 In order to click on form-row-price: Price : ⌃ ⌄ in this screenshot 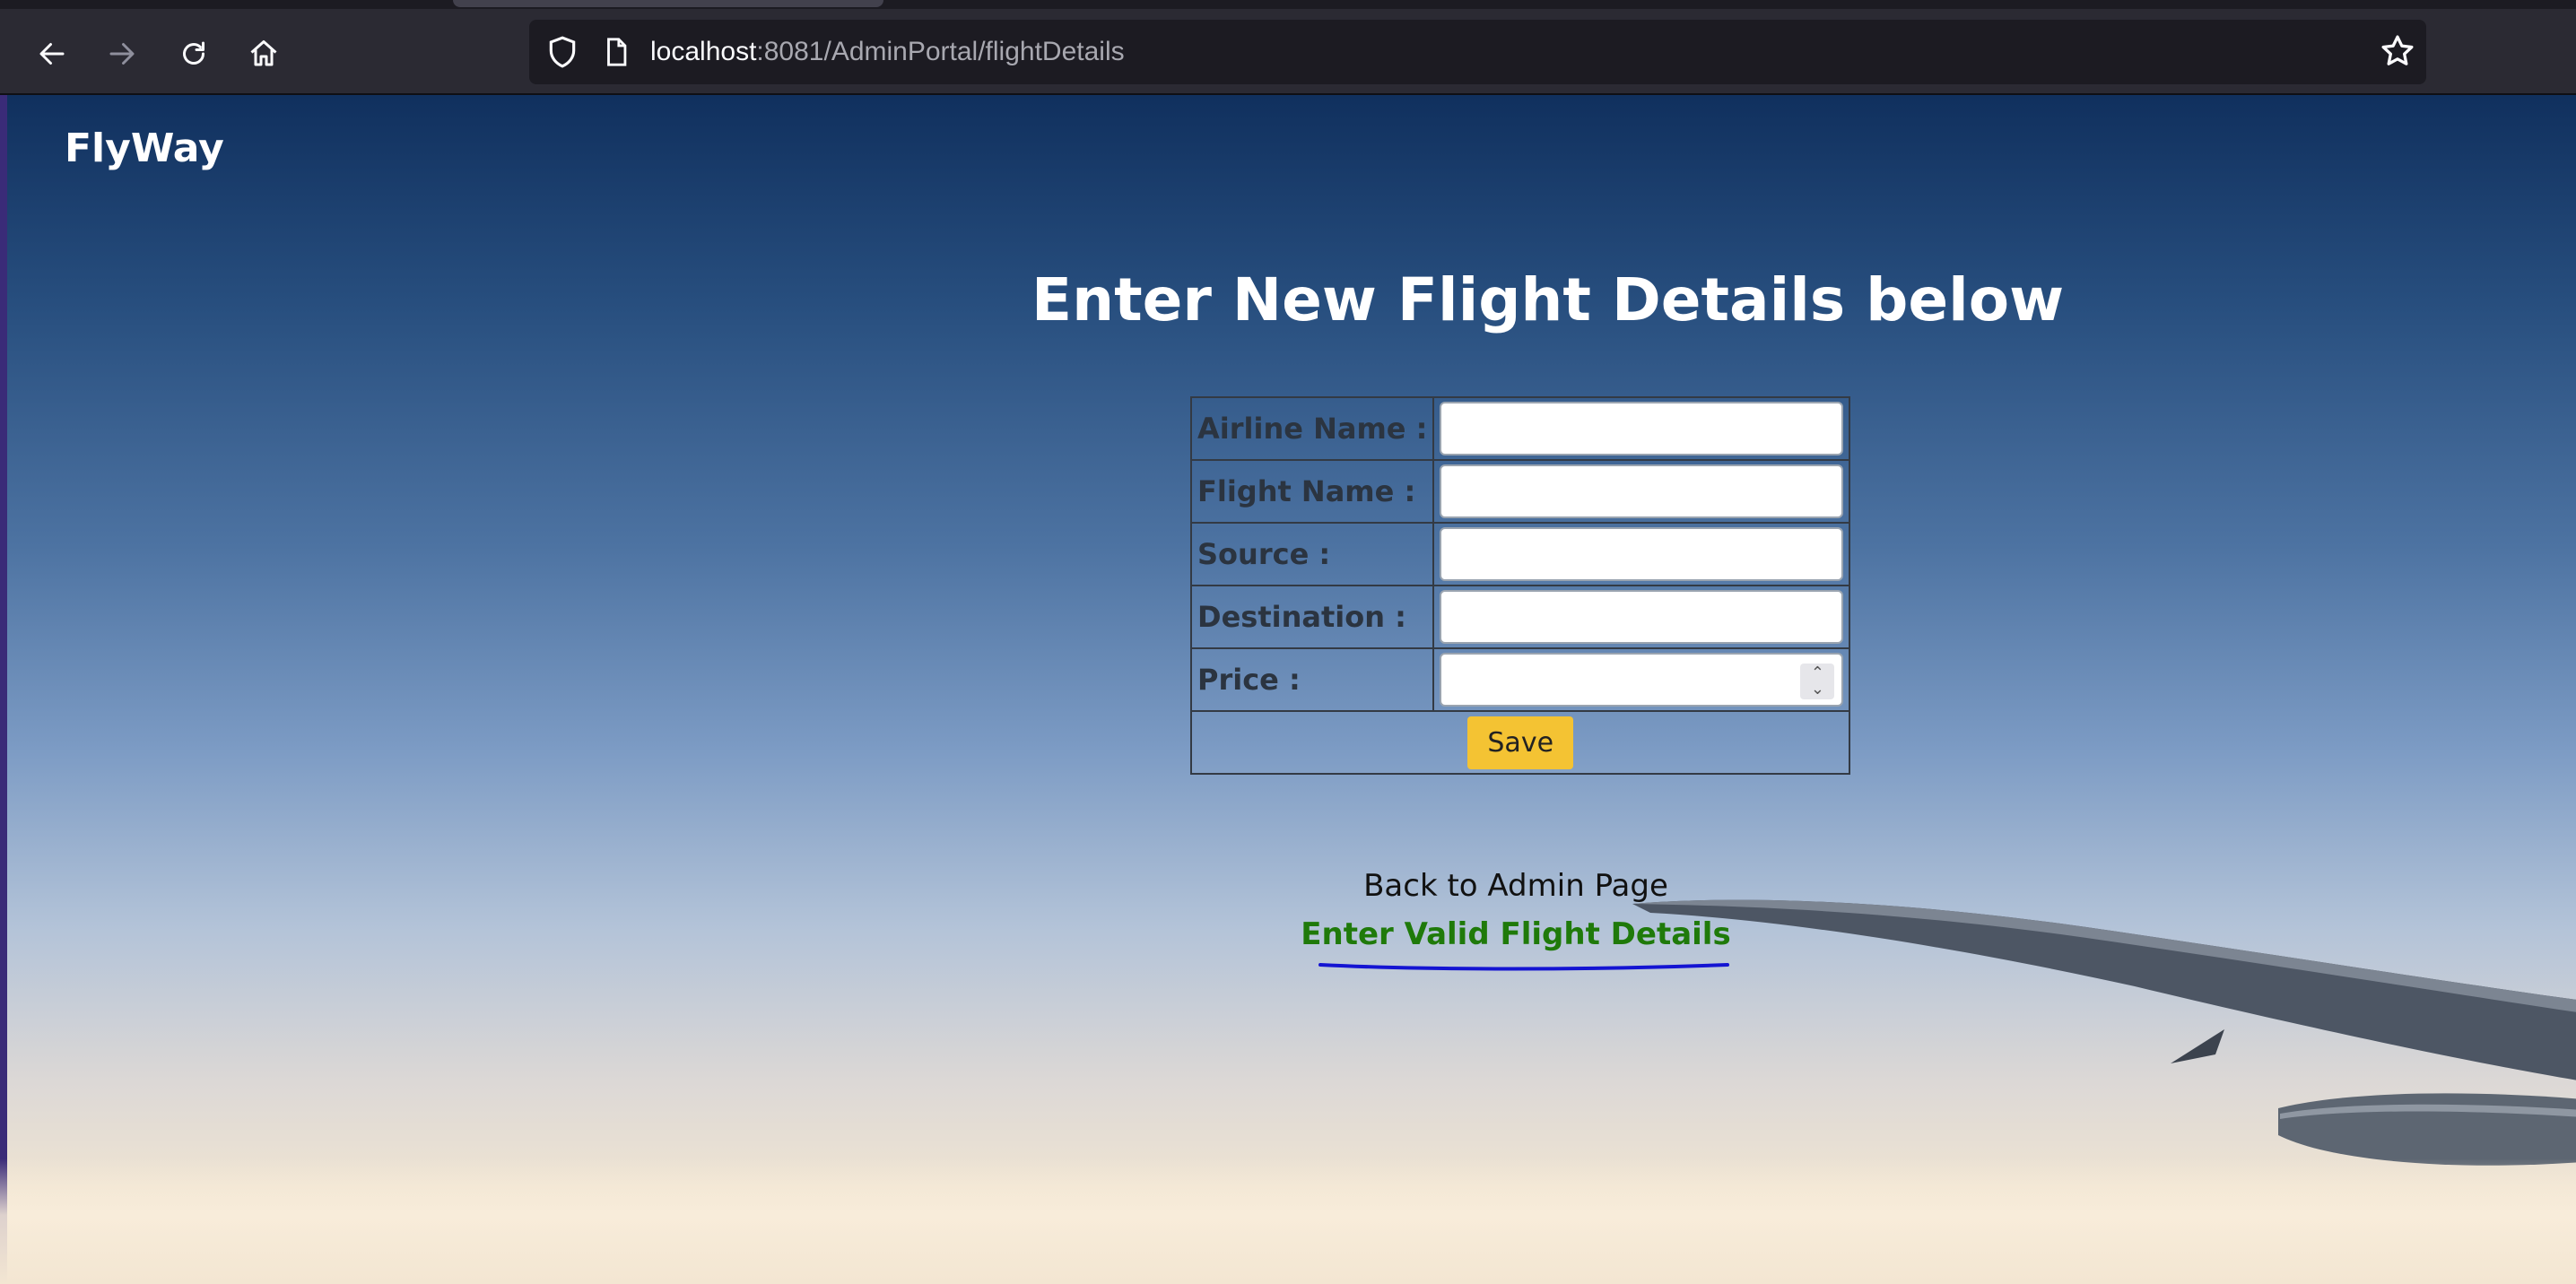, I will do `click(1520, 679)`.